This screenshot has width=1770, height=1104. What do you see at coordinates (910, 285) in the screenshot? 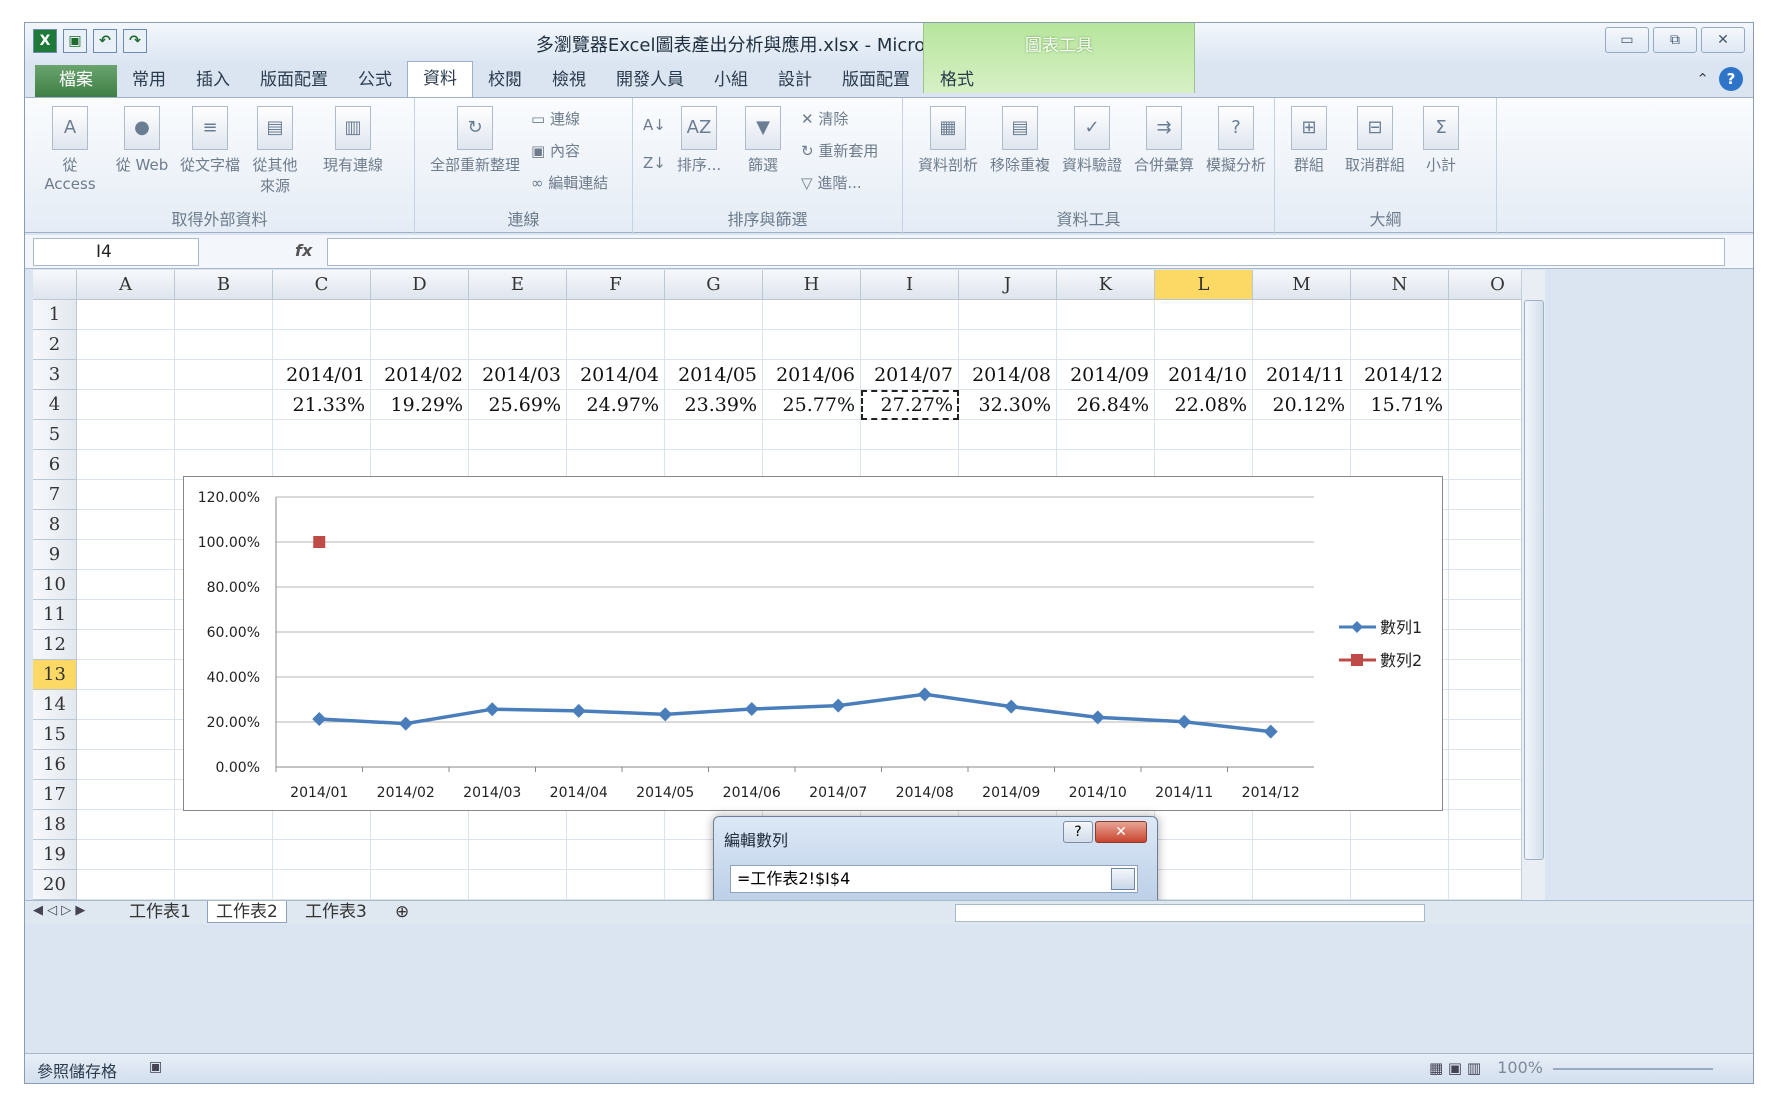
I see `column-header-i: I` at bounding box center [910, 285].